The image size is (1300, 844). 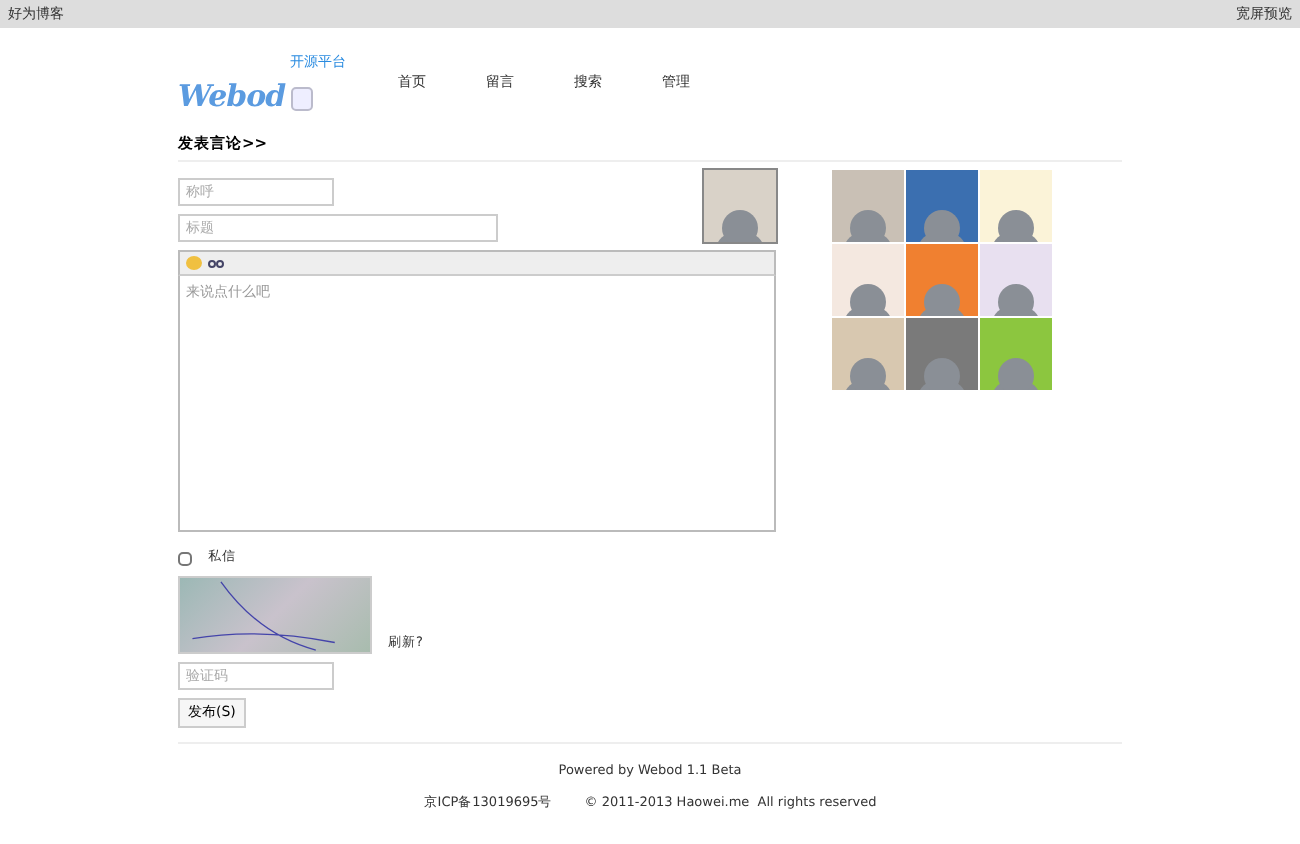 What do you see at coordinates (185, 558) in the screenshot?
I see `private-checkbox` at bounding box center [185, 558].